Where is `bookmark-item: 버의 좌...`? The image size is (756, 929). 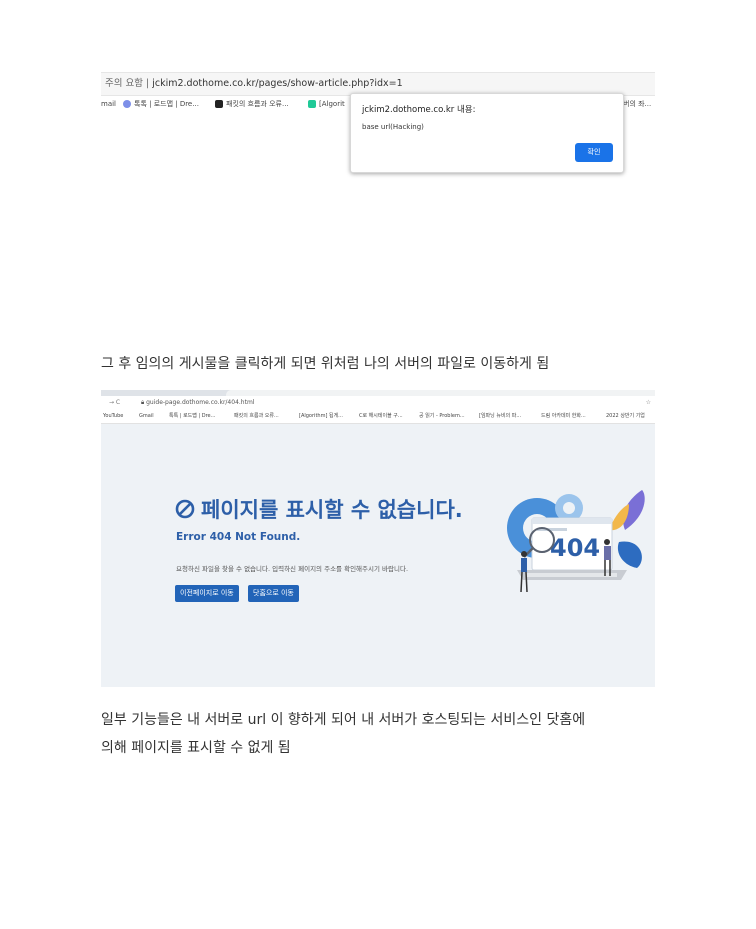 bookmark-item: 버의 좌... is located at coordinates (637, 104).